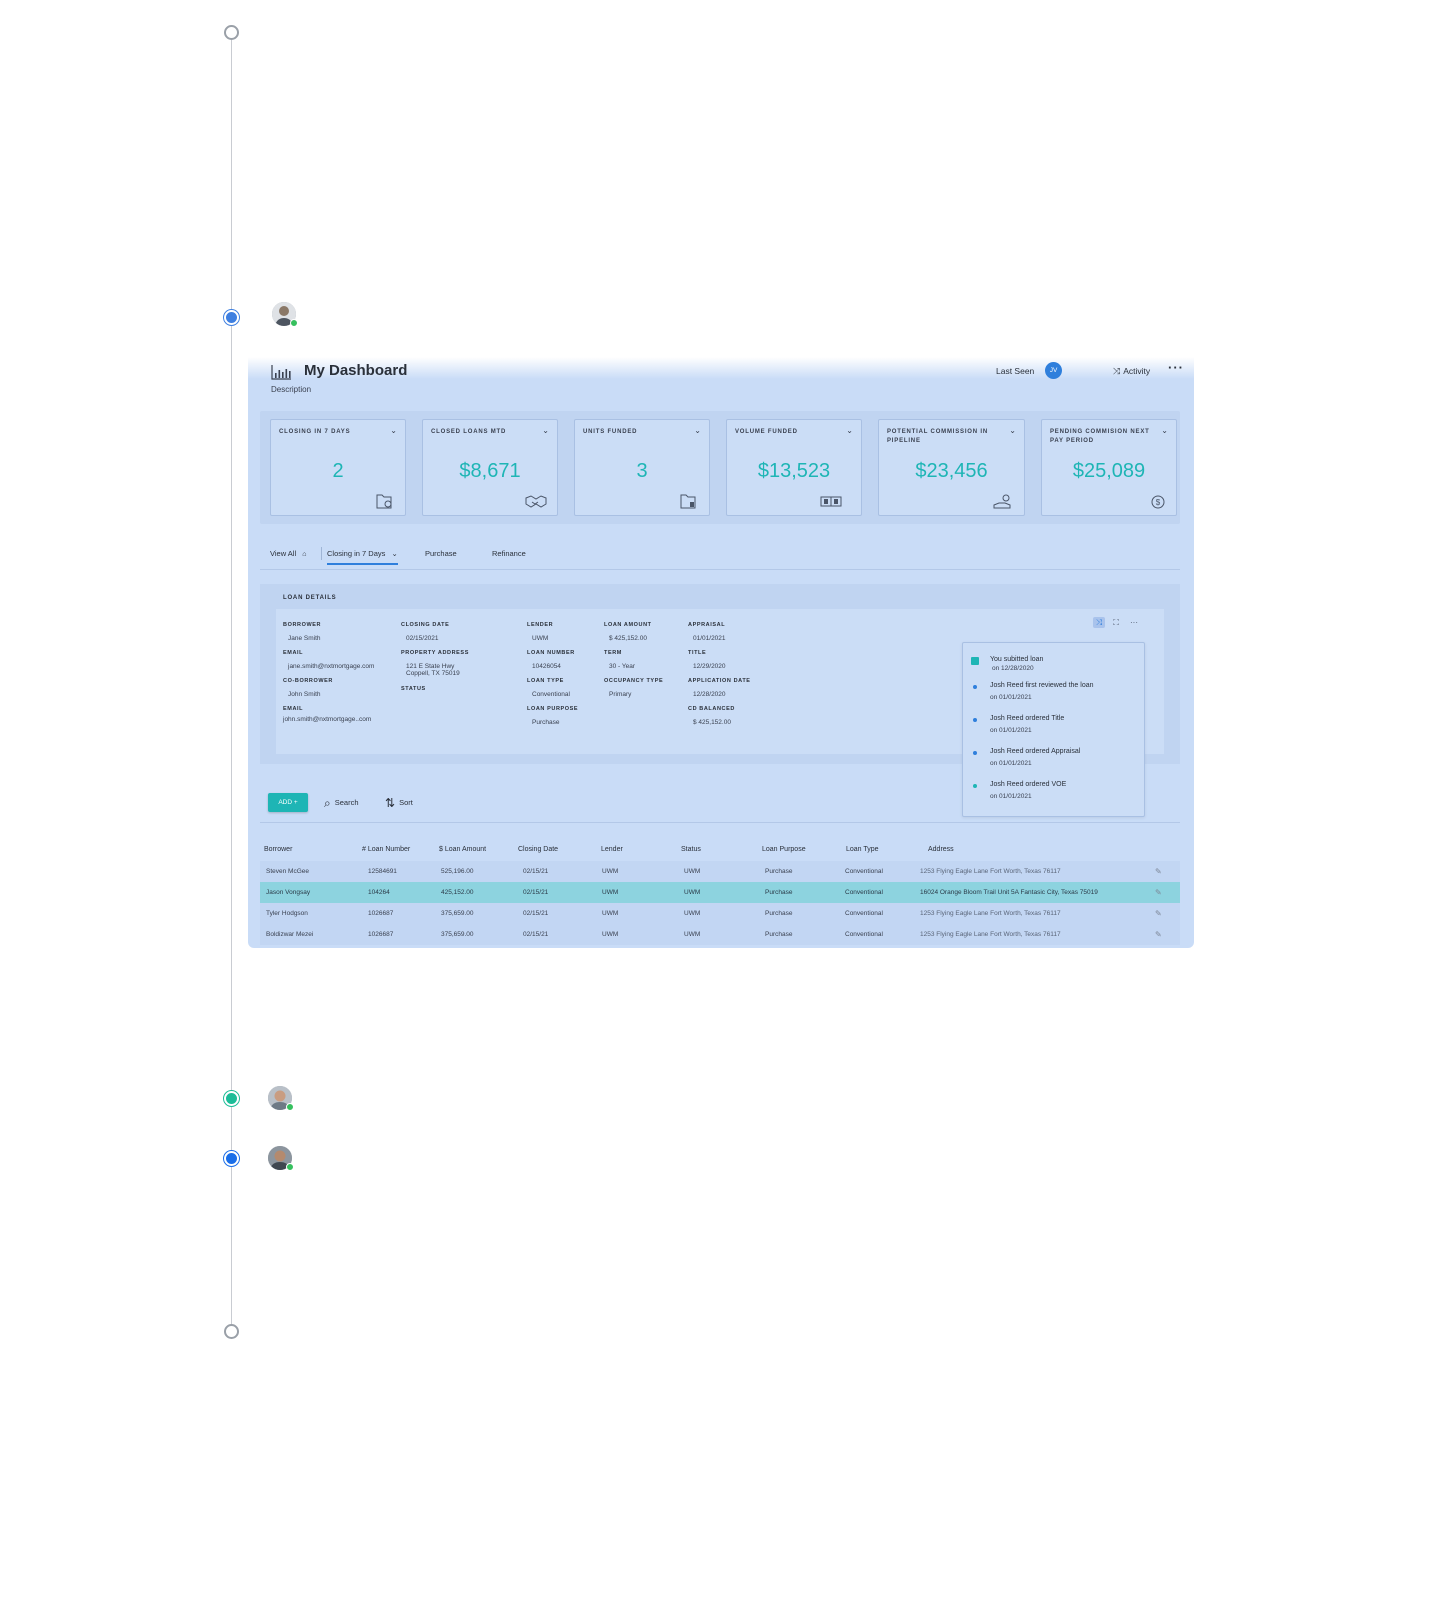  Describe the element at coordinates (294, 323) in the screenshot. I see `online-status-dot` at that location.